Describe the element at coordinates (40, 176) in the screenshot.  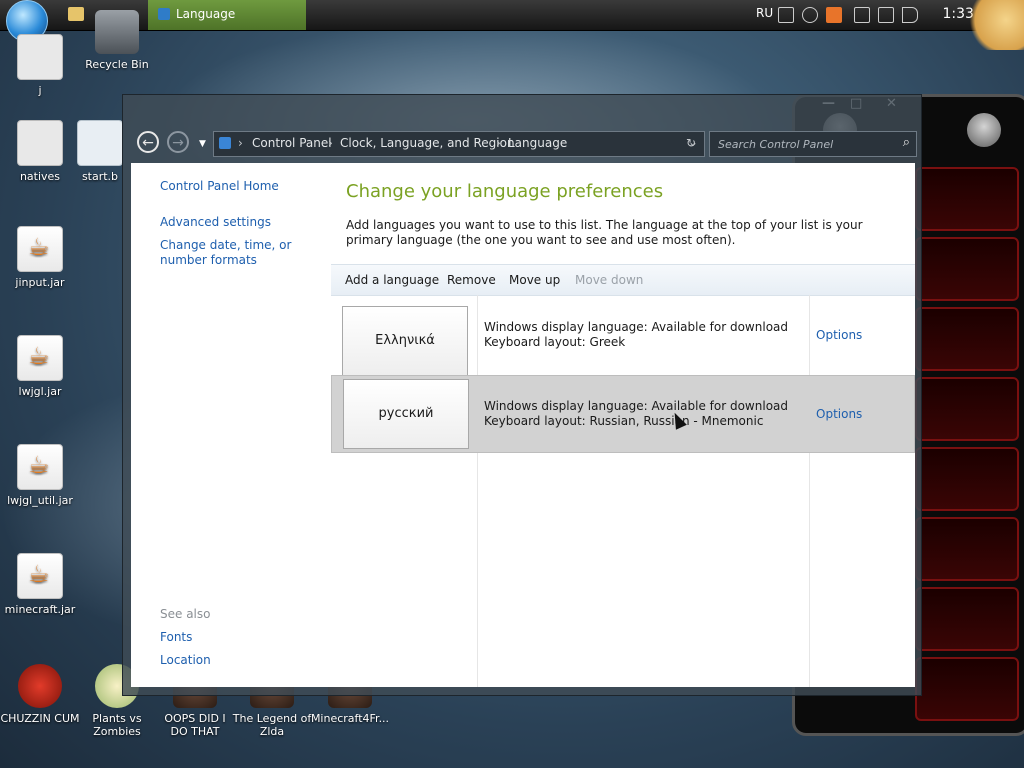
I see `desktop-icon-label: natives` at that location.